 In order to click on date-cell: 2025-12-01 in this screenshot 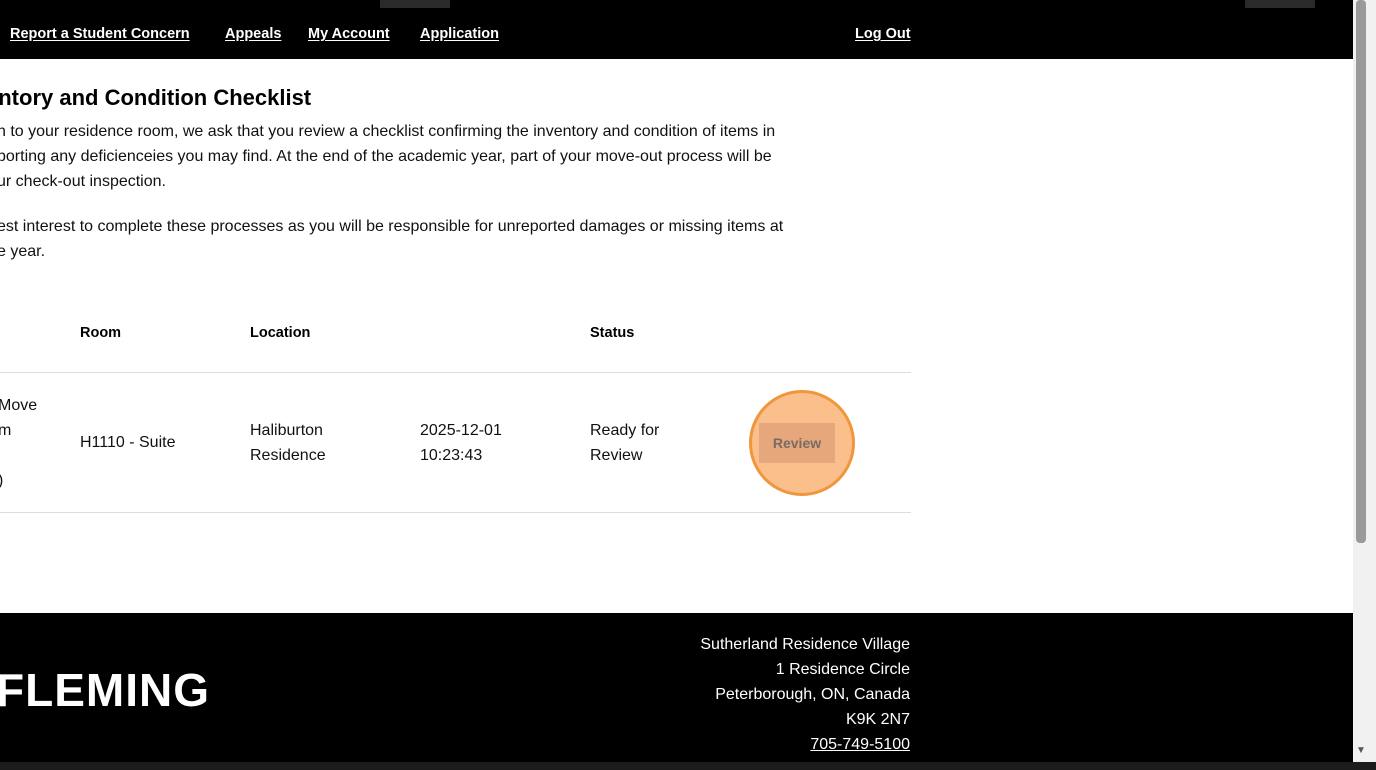, I will do `click(461, 430)`.